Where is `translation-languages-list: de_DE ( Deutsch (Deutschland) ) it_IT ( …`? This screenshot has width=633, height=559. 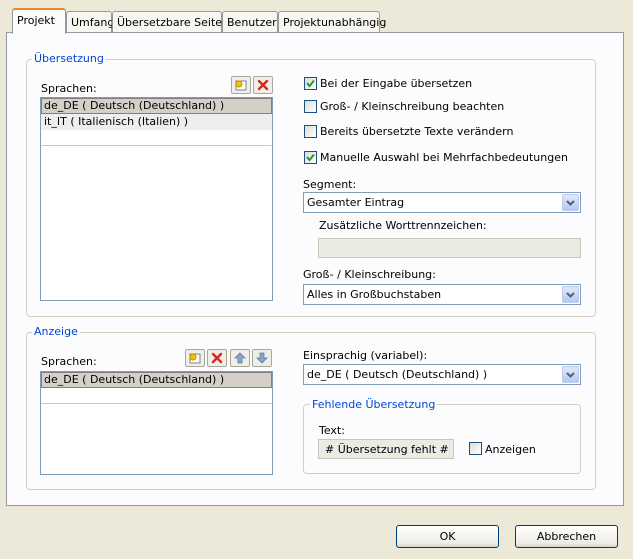 translation-languages-list: de_DE ( Deutsch (Deutschland) ) it_IT ( … is located at coordinates (156, 199).